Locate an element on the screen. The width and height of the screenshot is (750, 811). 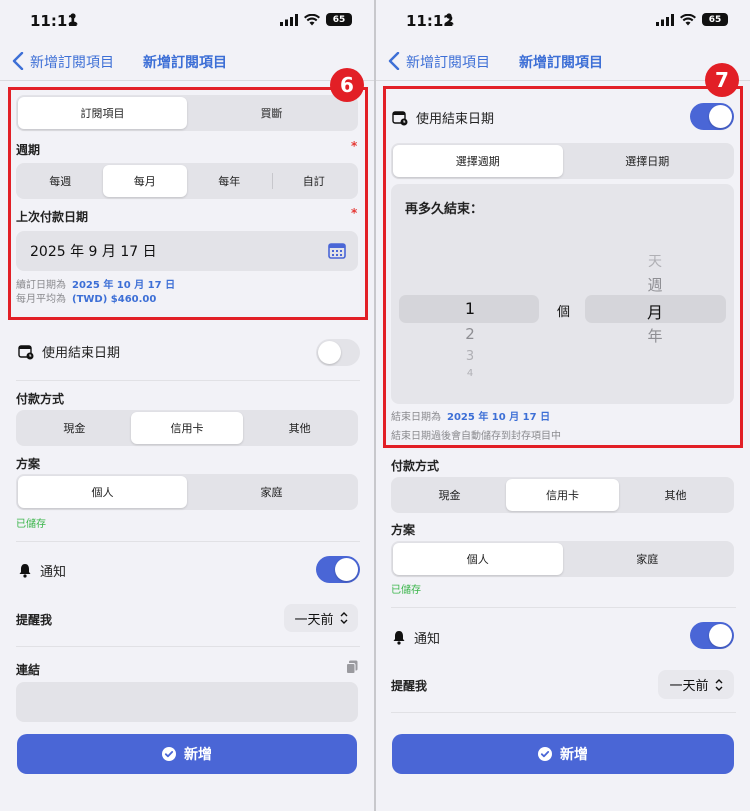
step-badge-7: 7 is located at coordinates (722, 80).